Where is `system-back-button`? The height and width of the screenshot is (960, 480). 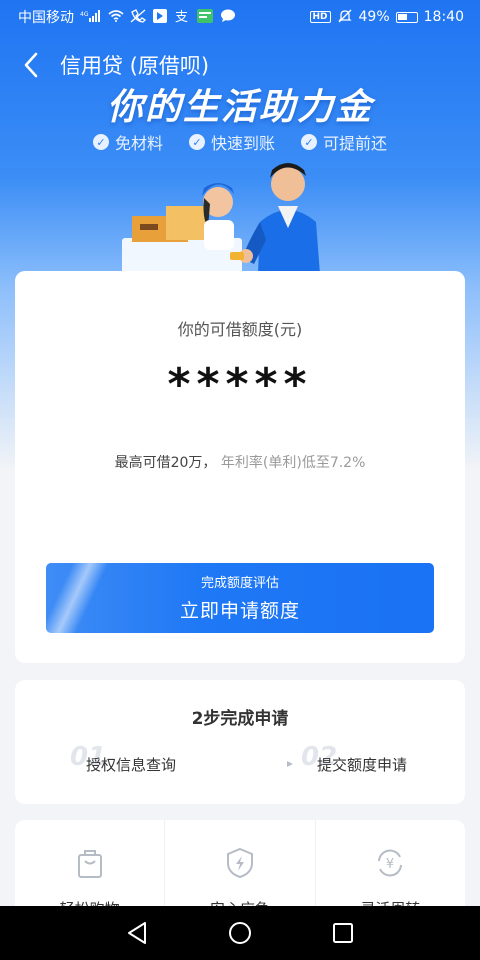 system-back-button is located at coordinates (137, 933).